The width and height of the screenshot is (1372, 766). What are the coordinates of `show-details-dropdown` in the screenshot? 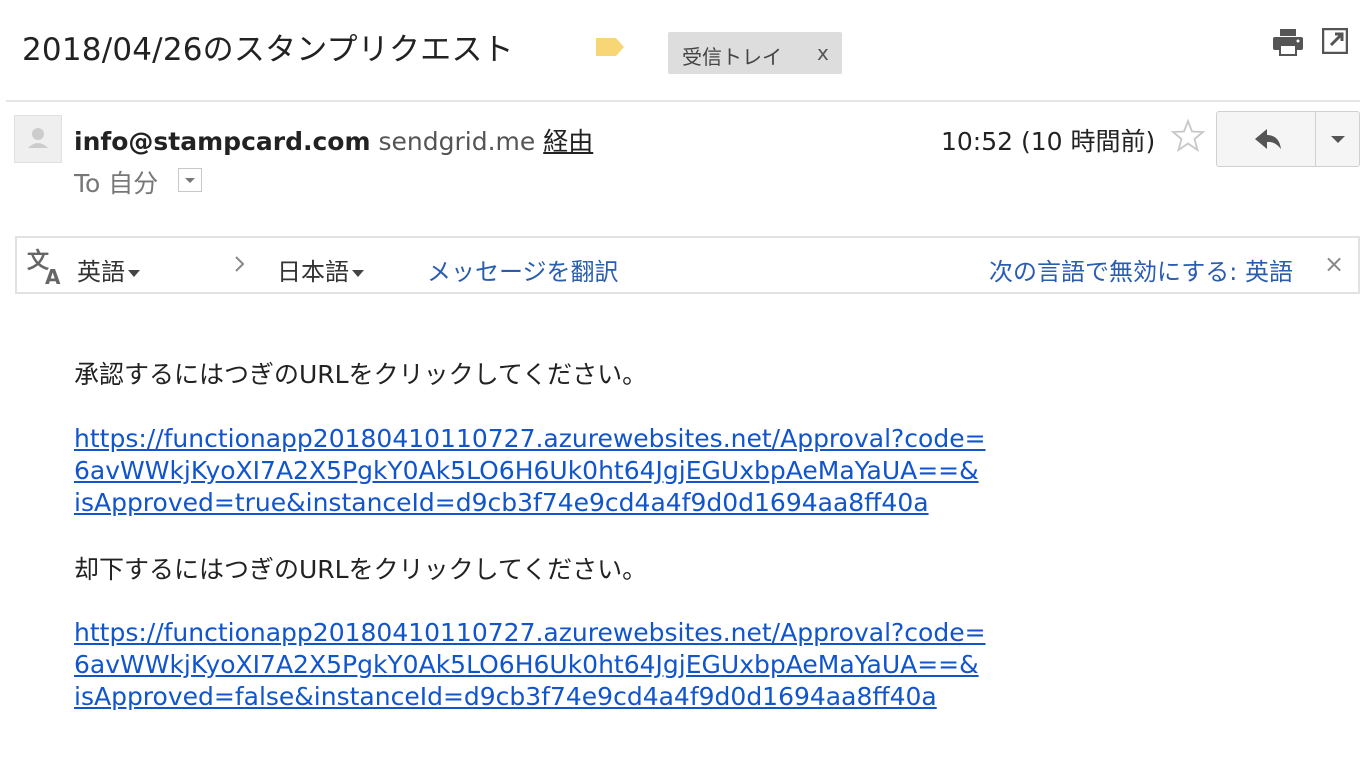 It's located at (190, 180).